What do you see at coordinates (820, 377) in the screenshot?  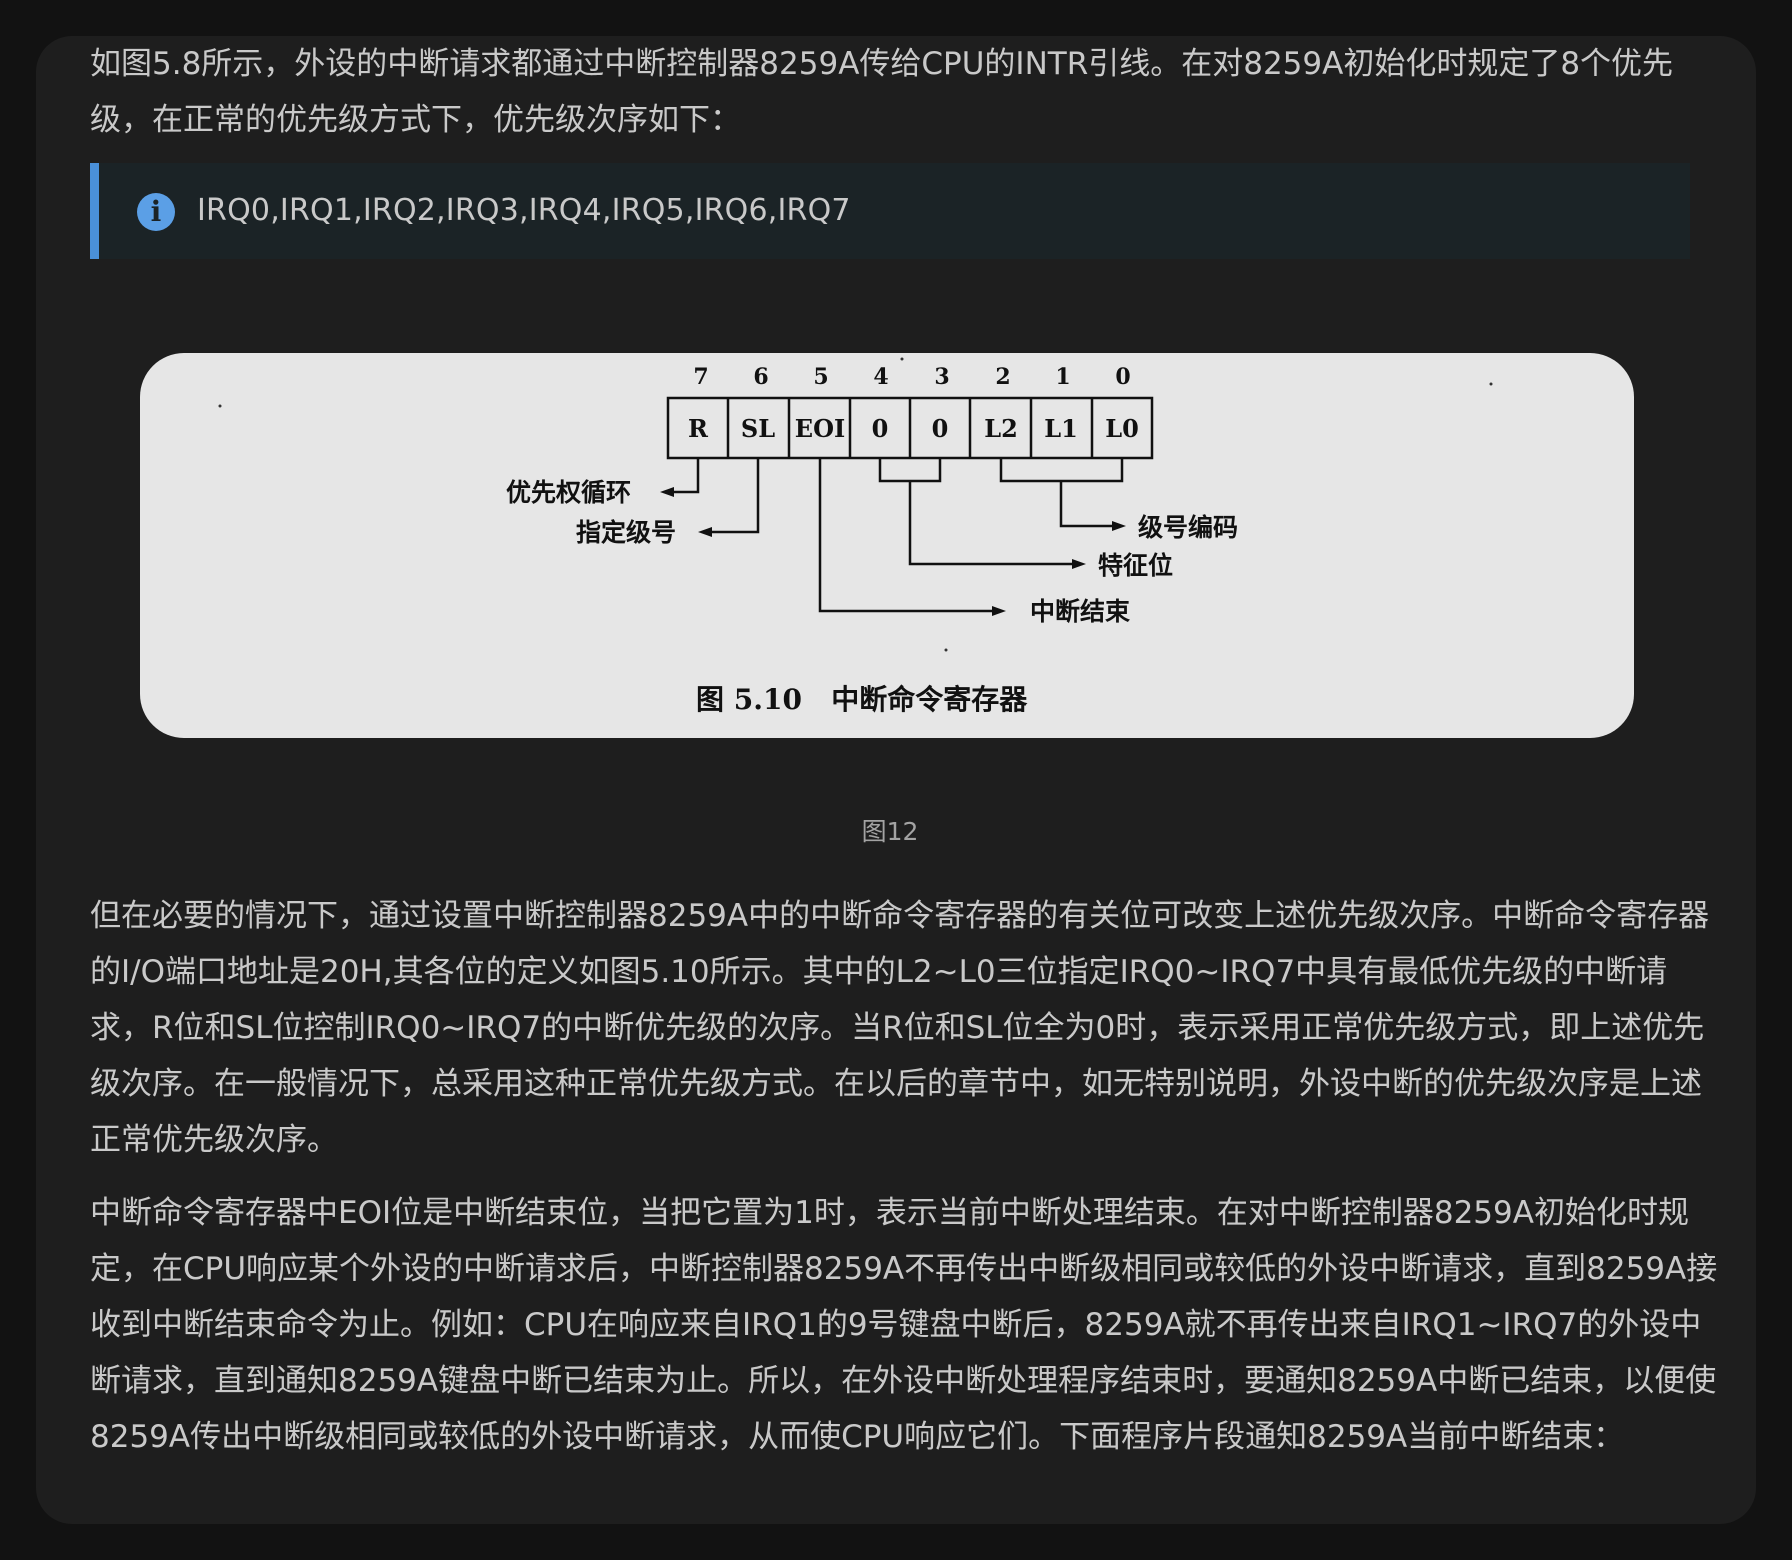 I see `bit-number-5: 5` at bounding box center [820, 377].